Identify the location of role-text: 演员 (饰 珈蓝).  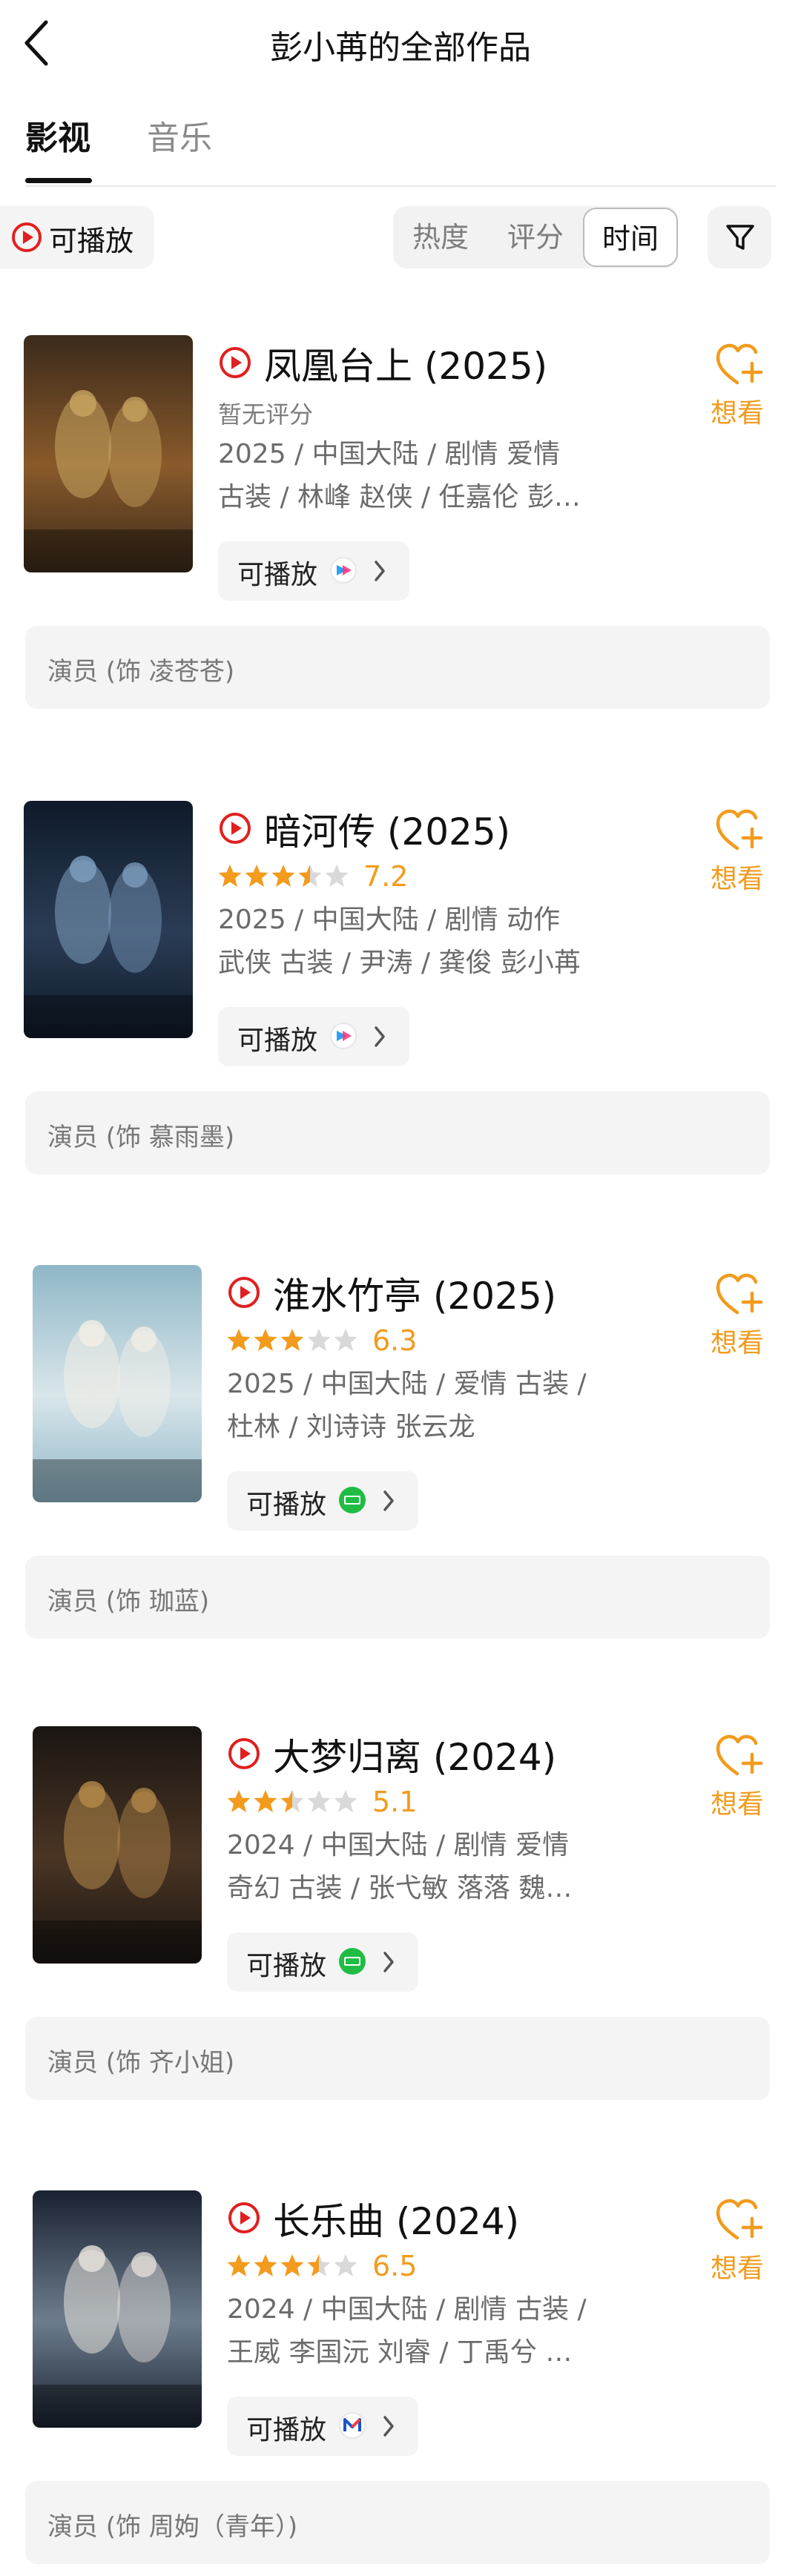
(128, 1601).